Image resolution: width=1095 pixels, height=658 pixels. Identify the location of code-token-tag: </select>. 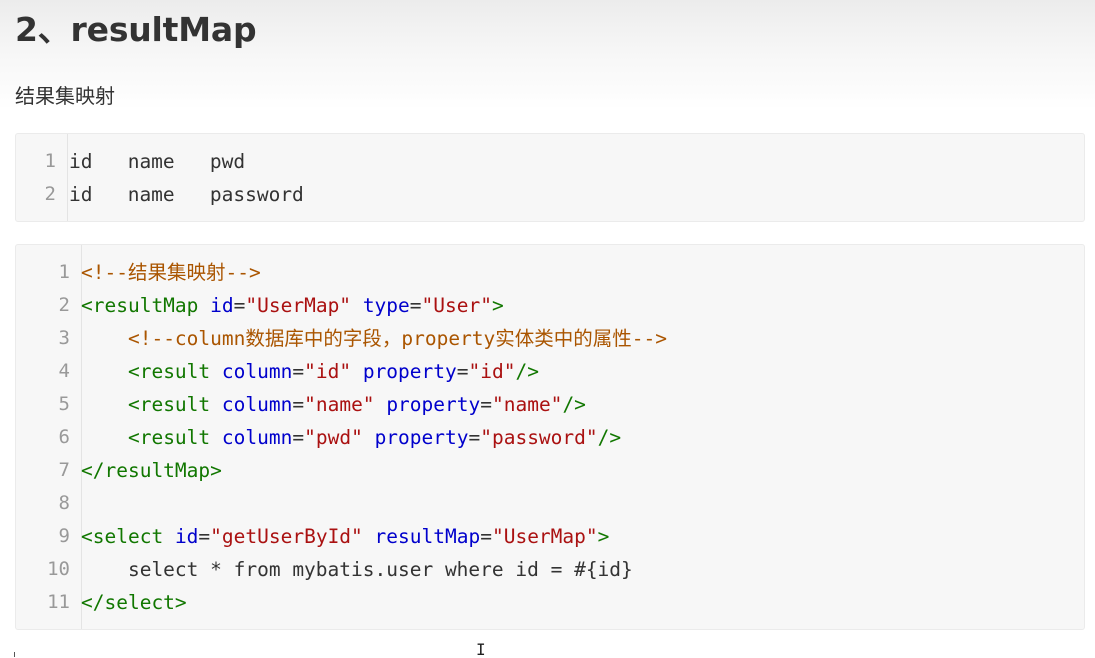
(134, 602).